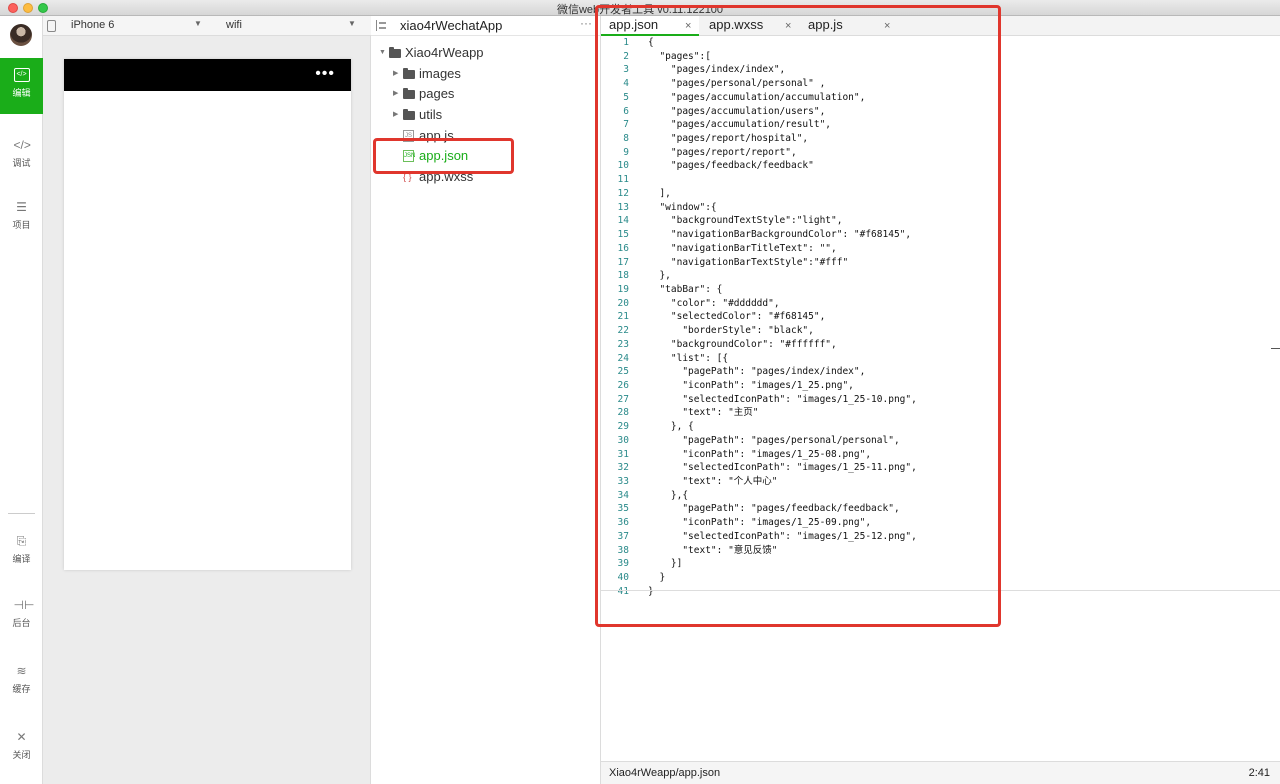 This screenshot has width=1280, height=784. What do you see at coordinates (234, 25) in the screenshot?
I see `network-select: wifi` at bounding box center [234, 25].